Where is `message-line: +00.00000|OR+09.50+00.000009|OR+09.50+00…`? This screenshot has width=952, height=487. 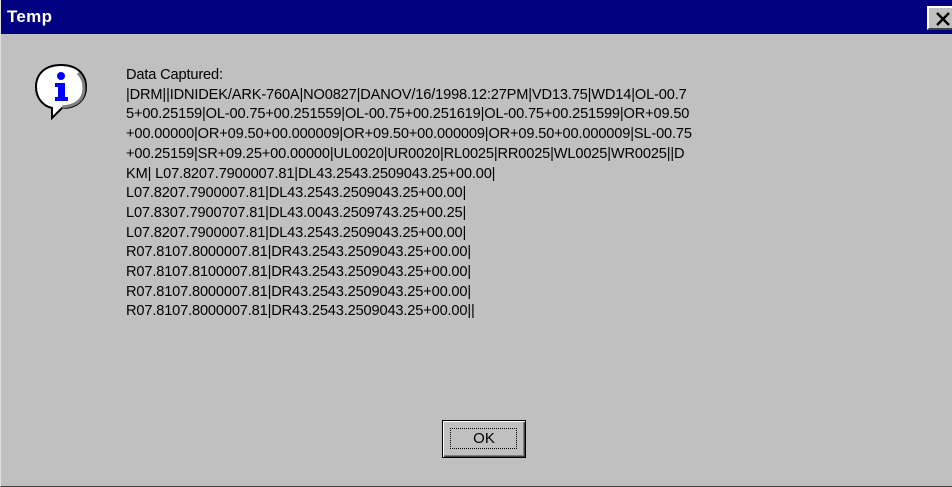 message-line: +00.00000|OR+09.50+00.000009|OR+09.50+00… is located at coordinates (409, 134).